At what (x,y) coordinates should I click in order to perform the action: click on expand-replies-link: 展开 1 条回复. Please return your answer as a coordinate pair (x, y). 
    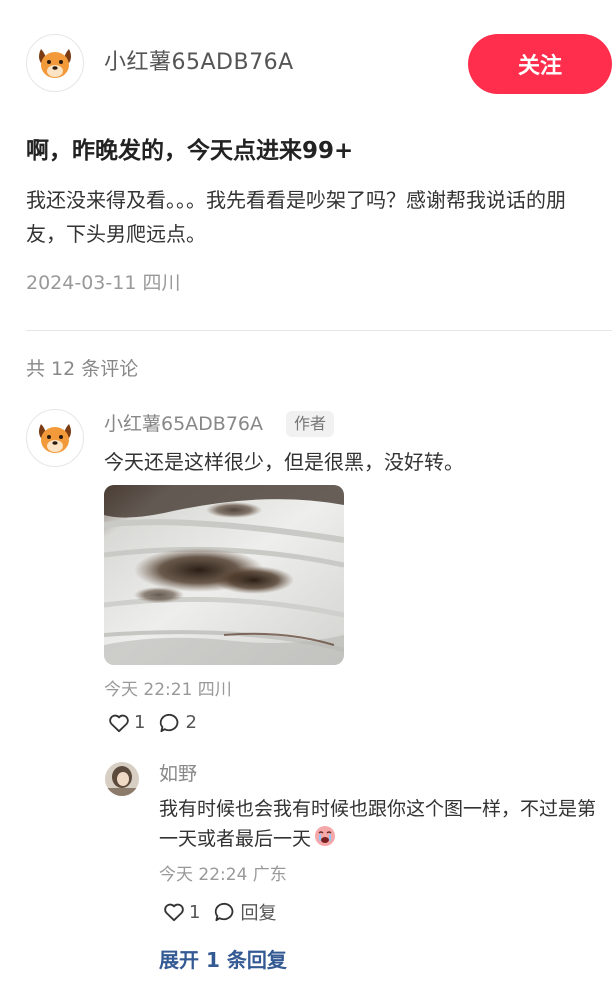
    Looking at the image, I should click on (223, 960).